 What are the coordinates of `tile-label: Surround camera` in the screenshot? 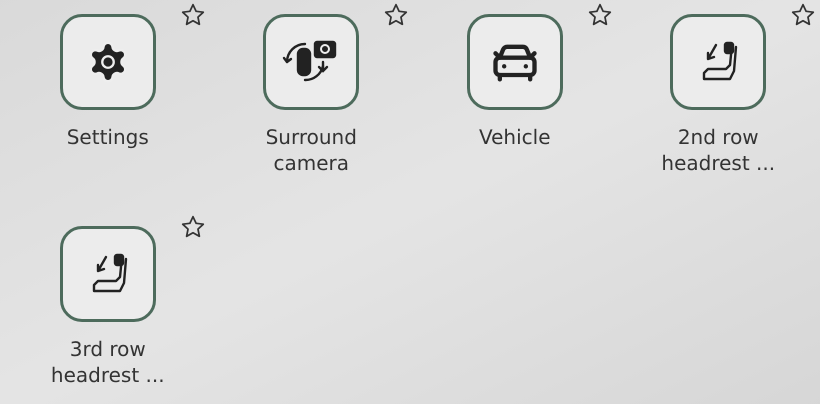 It's located at (311, 150).